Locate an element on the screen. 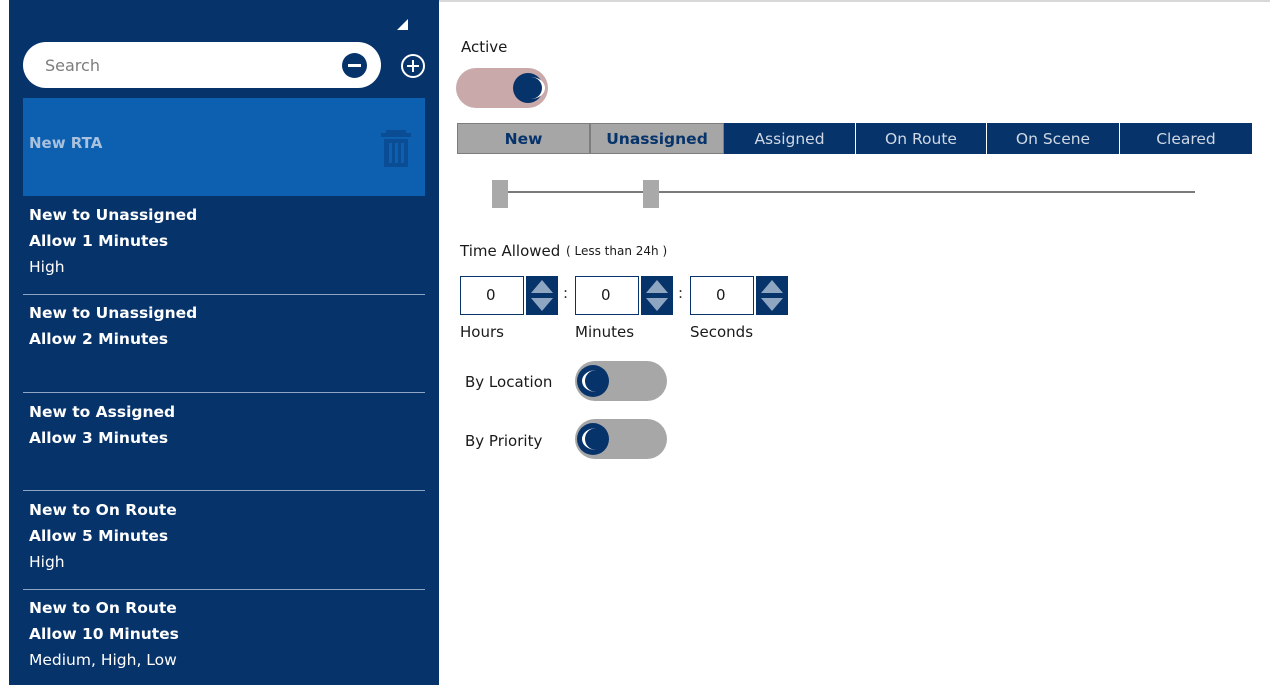 Image resolution: width=1270 pixels, height=685 pixels. remove-circle-icon is located at coordinates (354, 65).